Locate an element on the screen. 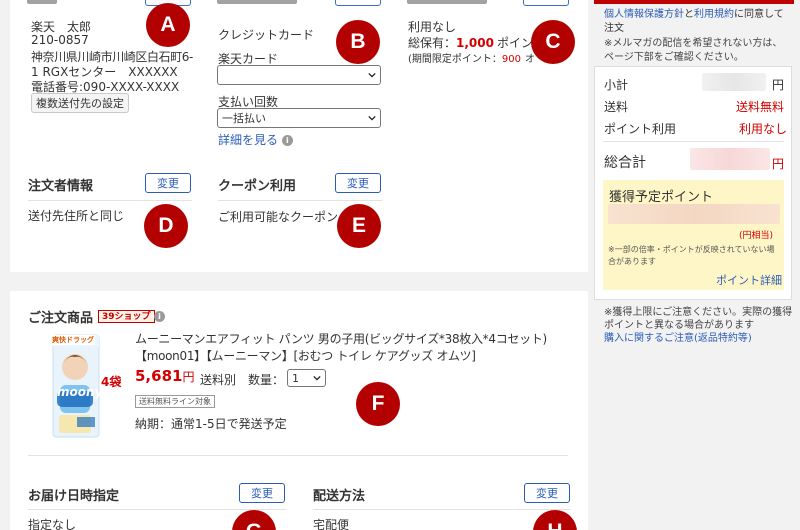 The width and height of the screenshot is (800, 530). price-value: 5,681 is located at coordinates (159, 376).